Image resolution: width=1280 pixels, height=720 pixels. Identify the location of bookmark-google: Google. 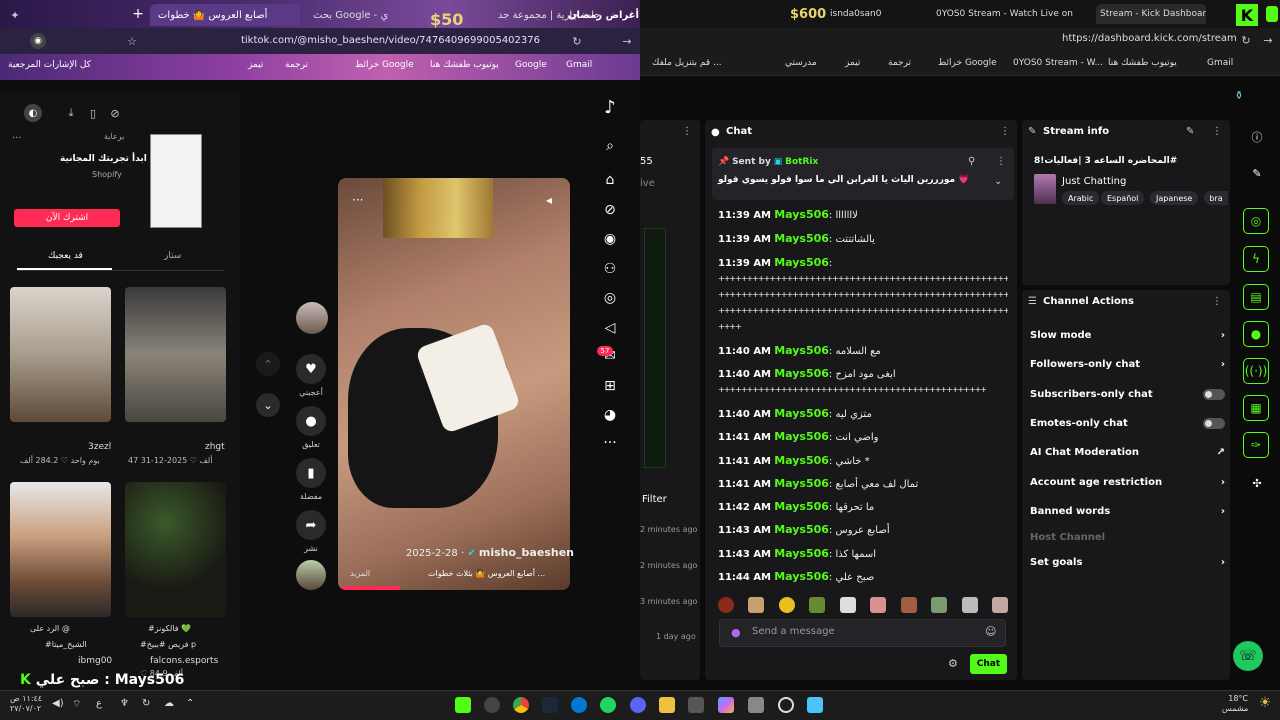
(531, 65).